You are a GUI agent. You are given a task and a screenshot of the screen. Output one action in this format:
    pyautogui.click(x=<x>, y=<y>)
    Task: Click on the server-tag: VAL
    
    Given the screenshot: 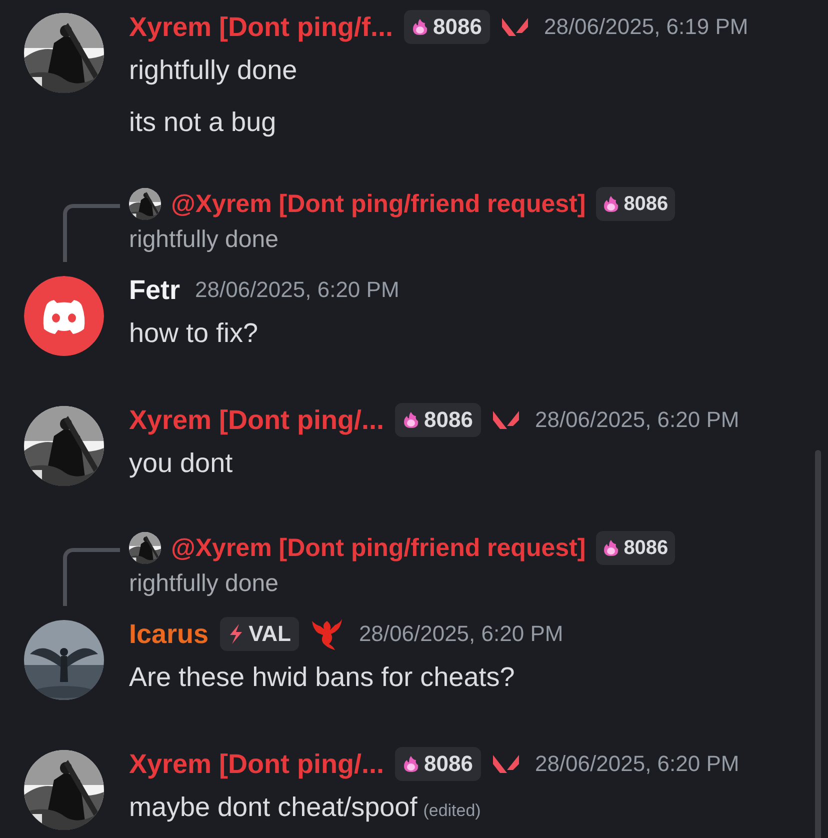 What is the action you would take?
    pyautogui.click(x=259, y=634)
    